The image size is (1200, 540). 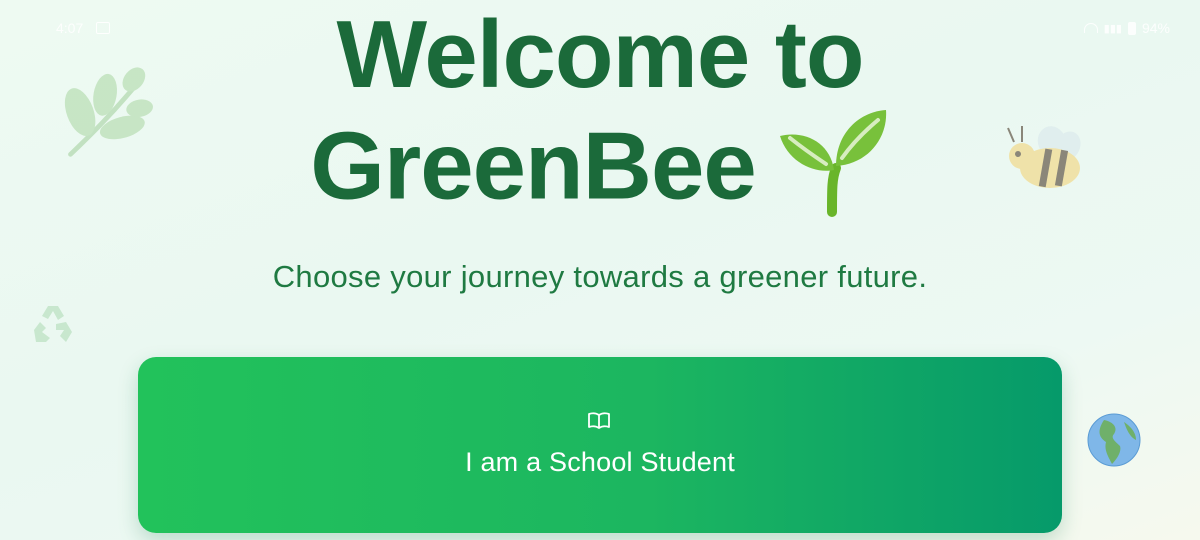 What do you see at coordinates (1114, 440) in the screenshot?
I see `globe-icon` at bounding box center [1114, 440].